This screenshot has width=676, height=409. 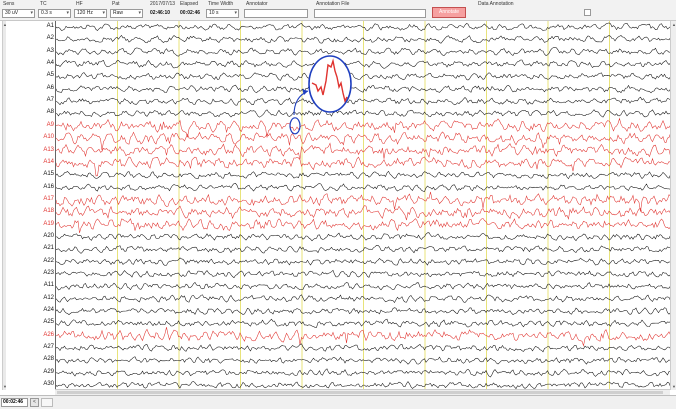 I want to click on status-field, so click(x=47, y=402).